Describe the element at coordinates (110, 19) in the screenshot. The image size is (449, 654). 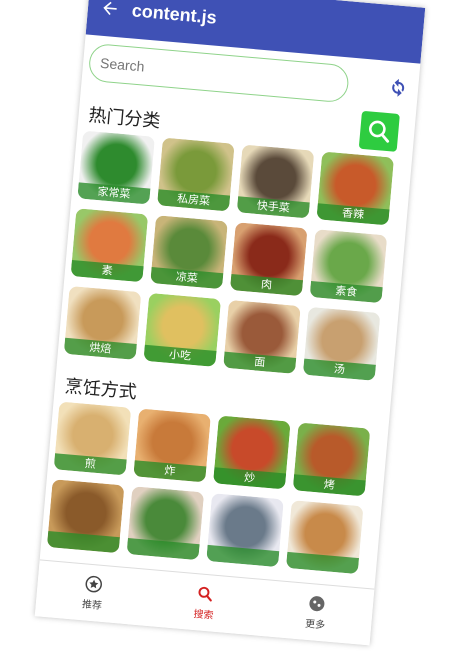
I see `back-arrow-icon` at that location.